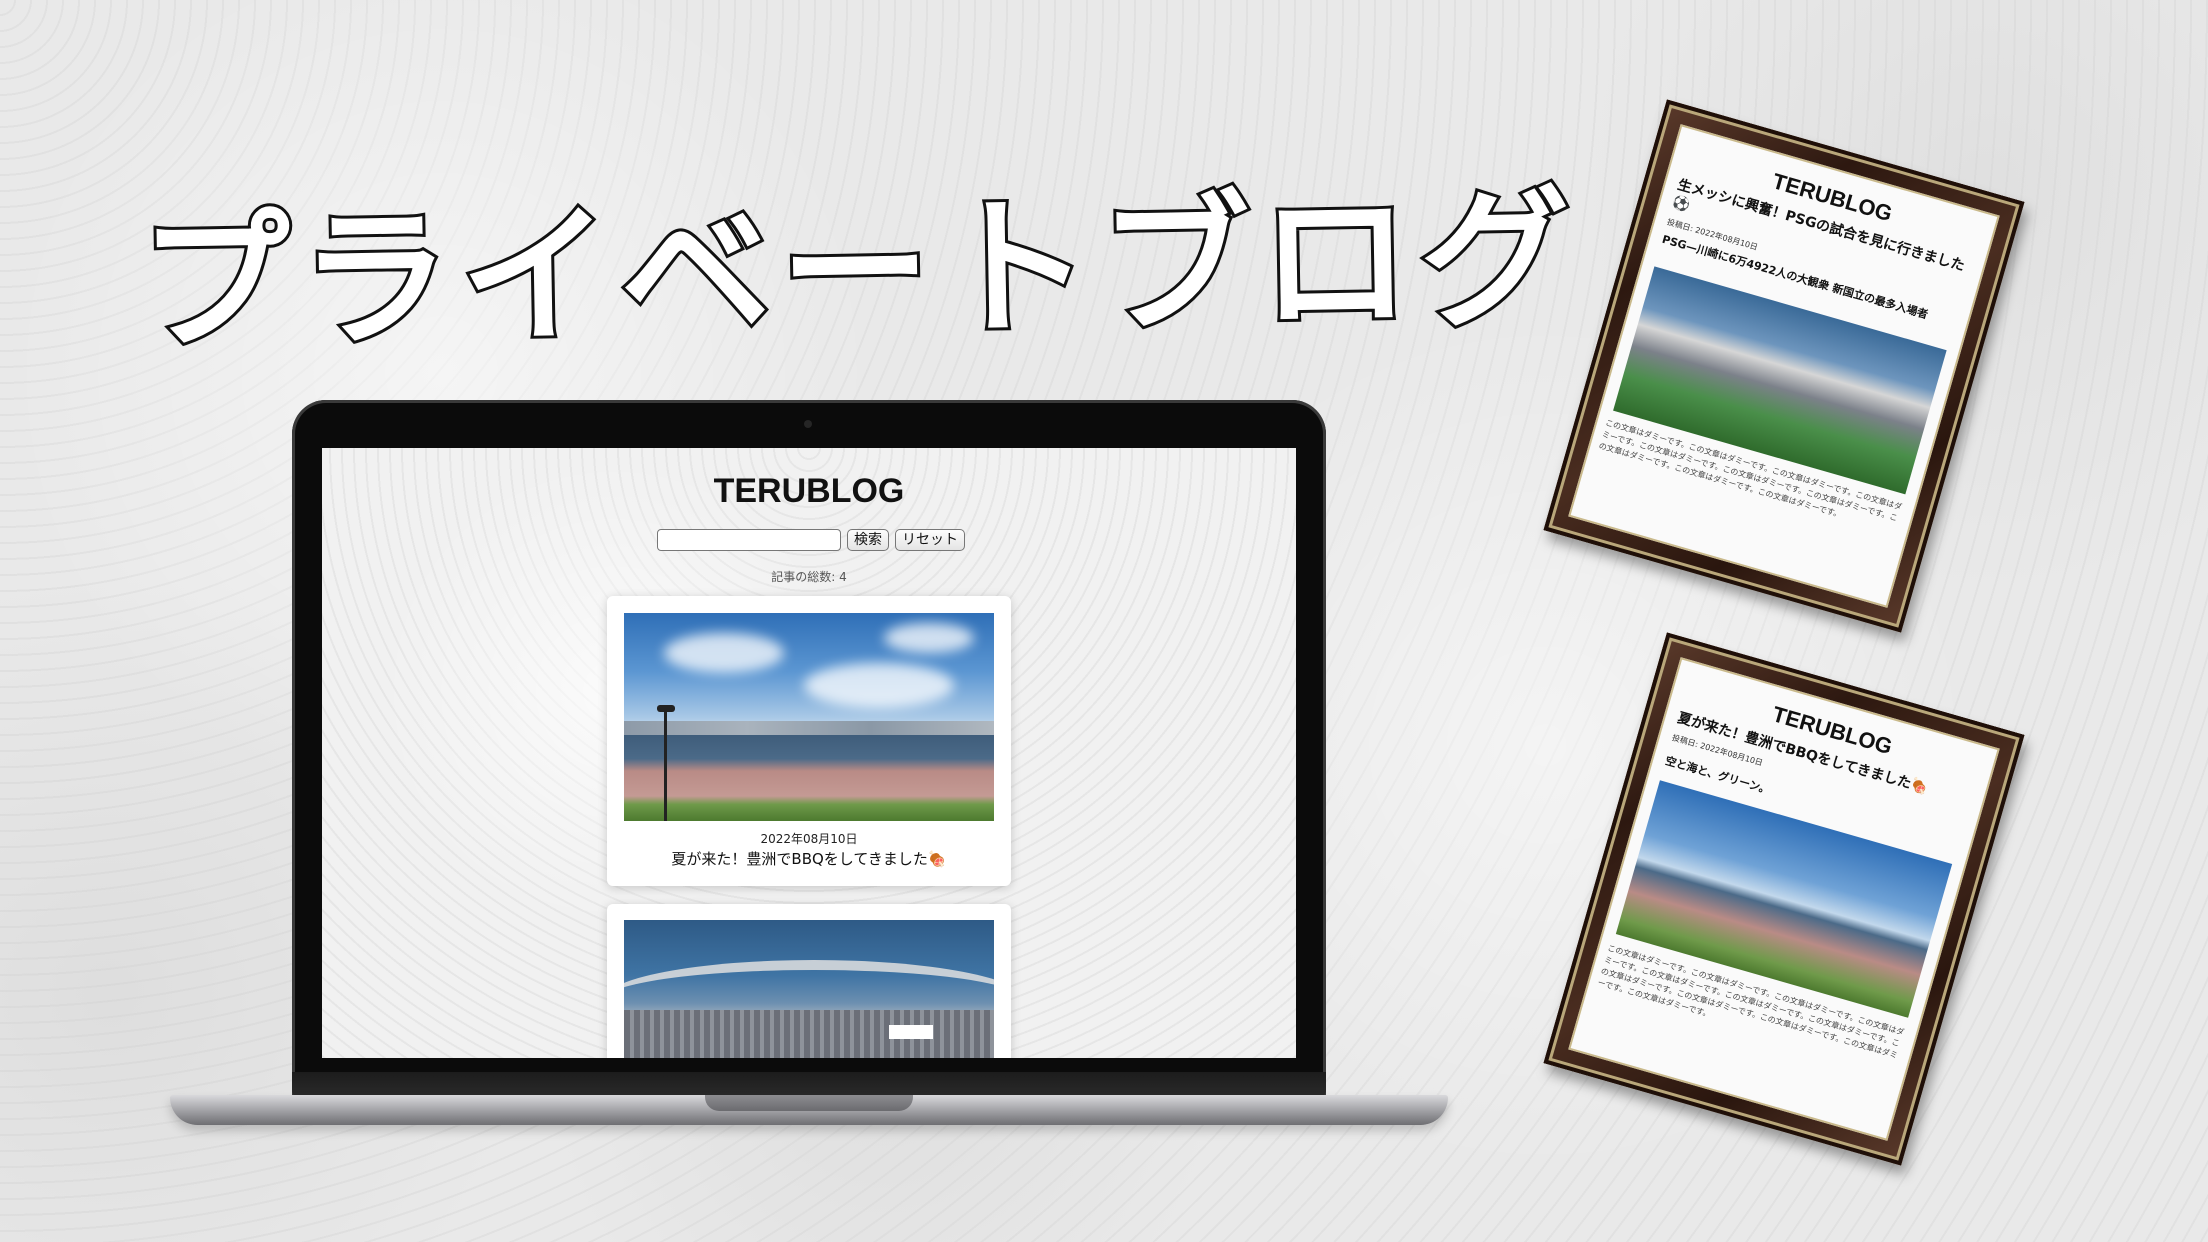 The height and width of the screenshot is (1242, 2208). I want to click on article-date: 2022年08月10日, so click(809, 839).